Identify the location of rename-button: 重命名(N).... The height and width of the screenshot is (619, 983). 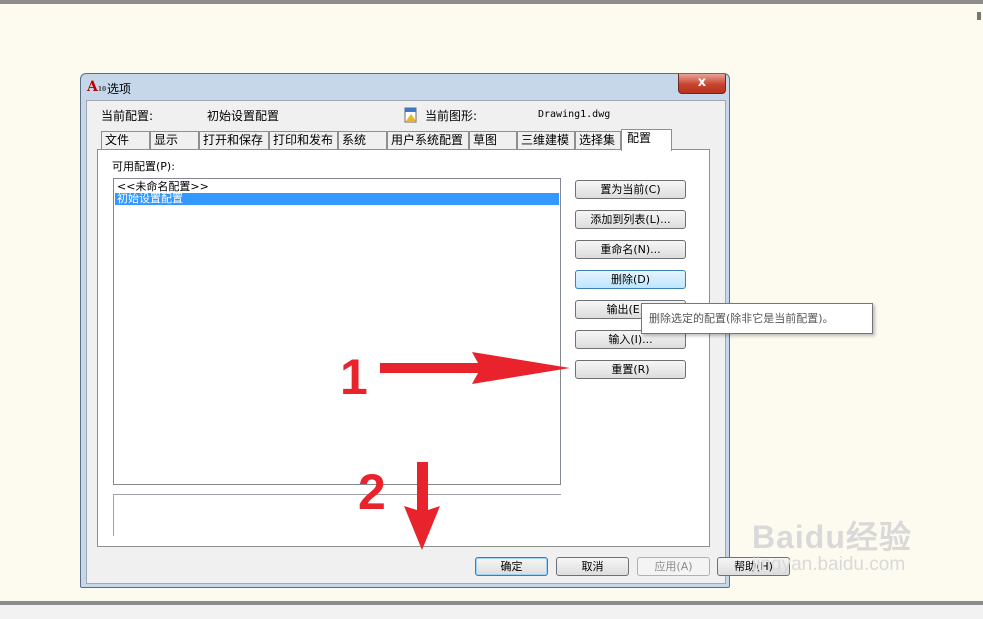
(630, 249).